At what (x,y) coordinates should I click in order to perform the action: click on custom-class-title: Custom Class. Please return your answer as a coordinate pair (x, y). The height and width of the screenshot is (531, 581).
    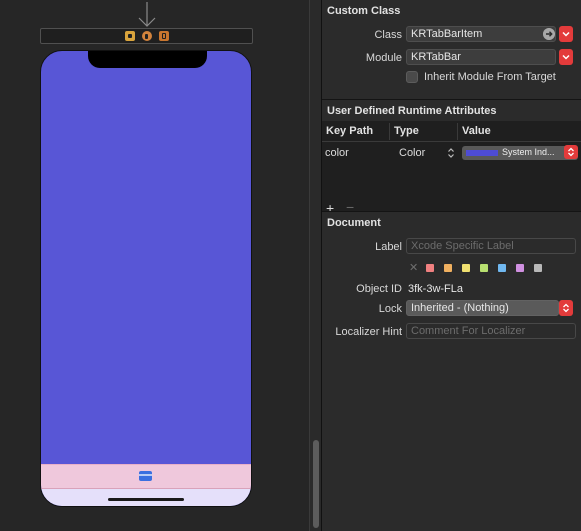
    Looking at the image, I should click on (364, 11).